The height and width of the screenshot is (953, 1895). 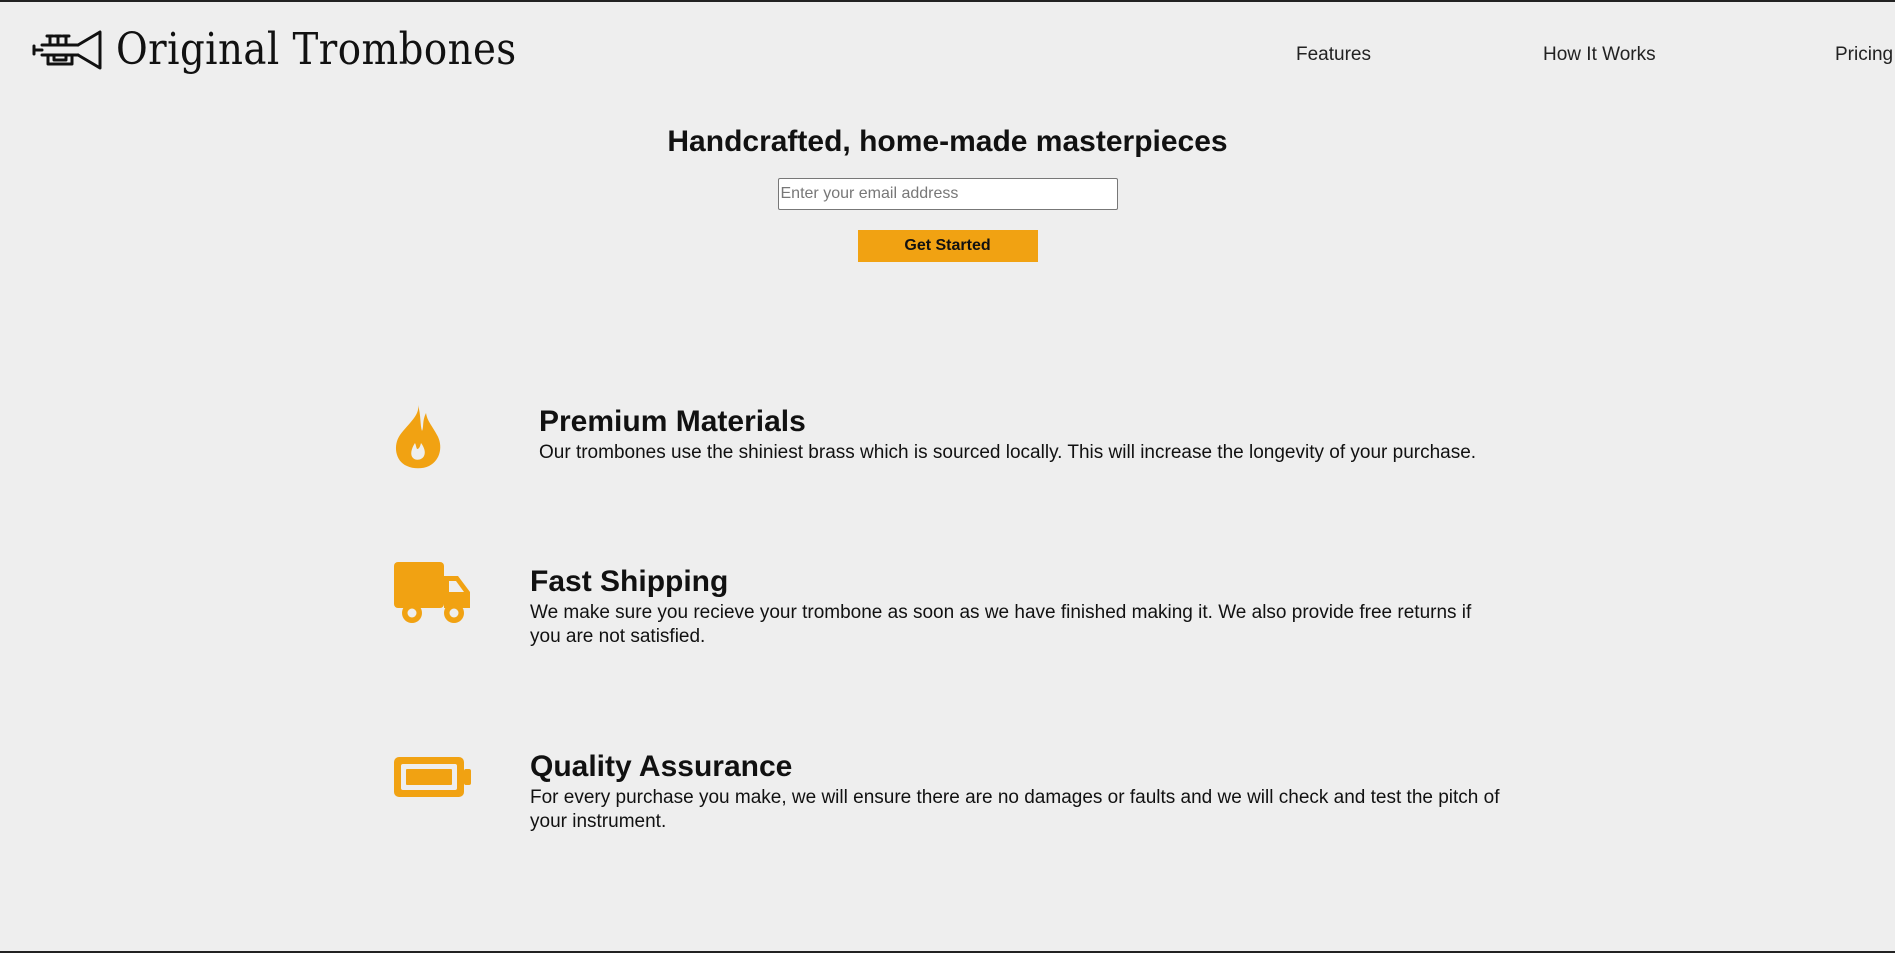 I want to click on hero-title: Handcrafted, home-made masterpieces, so click(x=947, y=141).